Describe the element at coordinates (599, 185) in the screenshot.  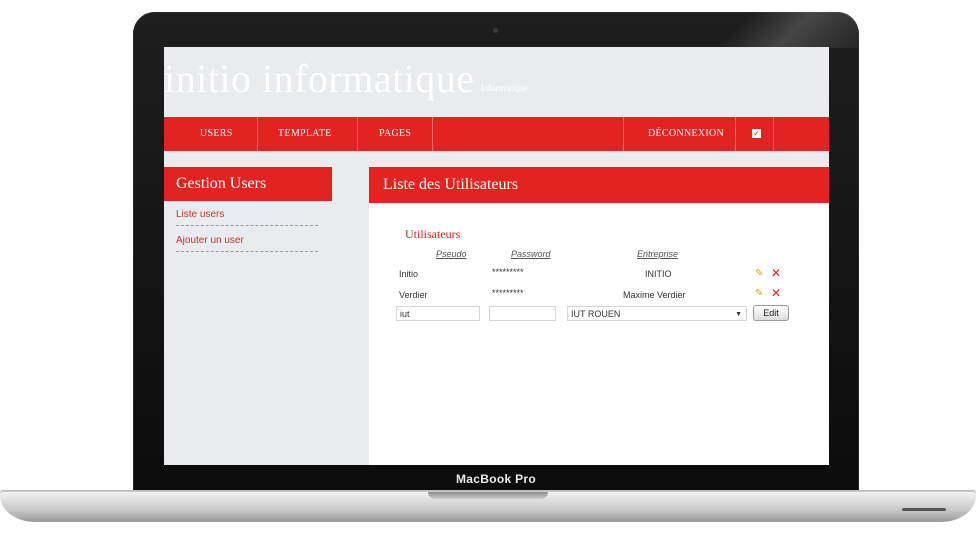
I see `page-title: Liste des Utilisateurs` at that location.